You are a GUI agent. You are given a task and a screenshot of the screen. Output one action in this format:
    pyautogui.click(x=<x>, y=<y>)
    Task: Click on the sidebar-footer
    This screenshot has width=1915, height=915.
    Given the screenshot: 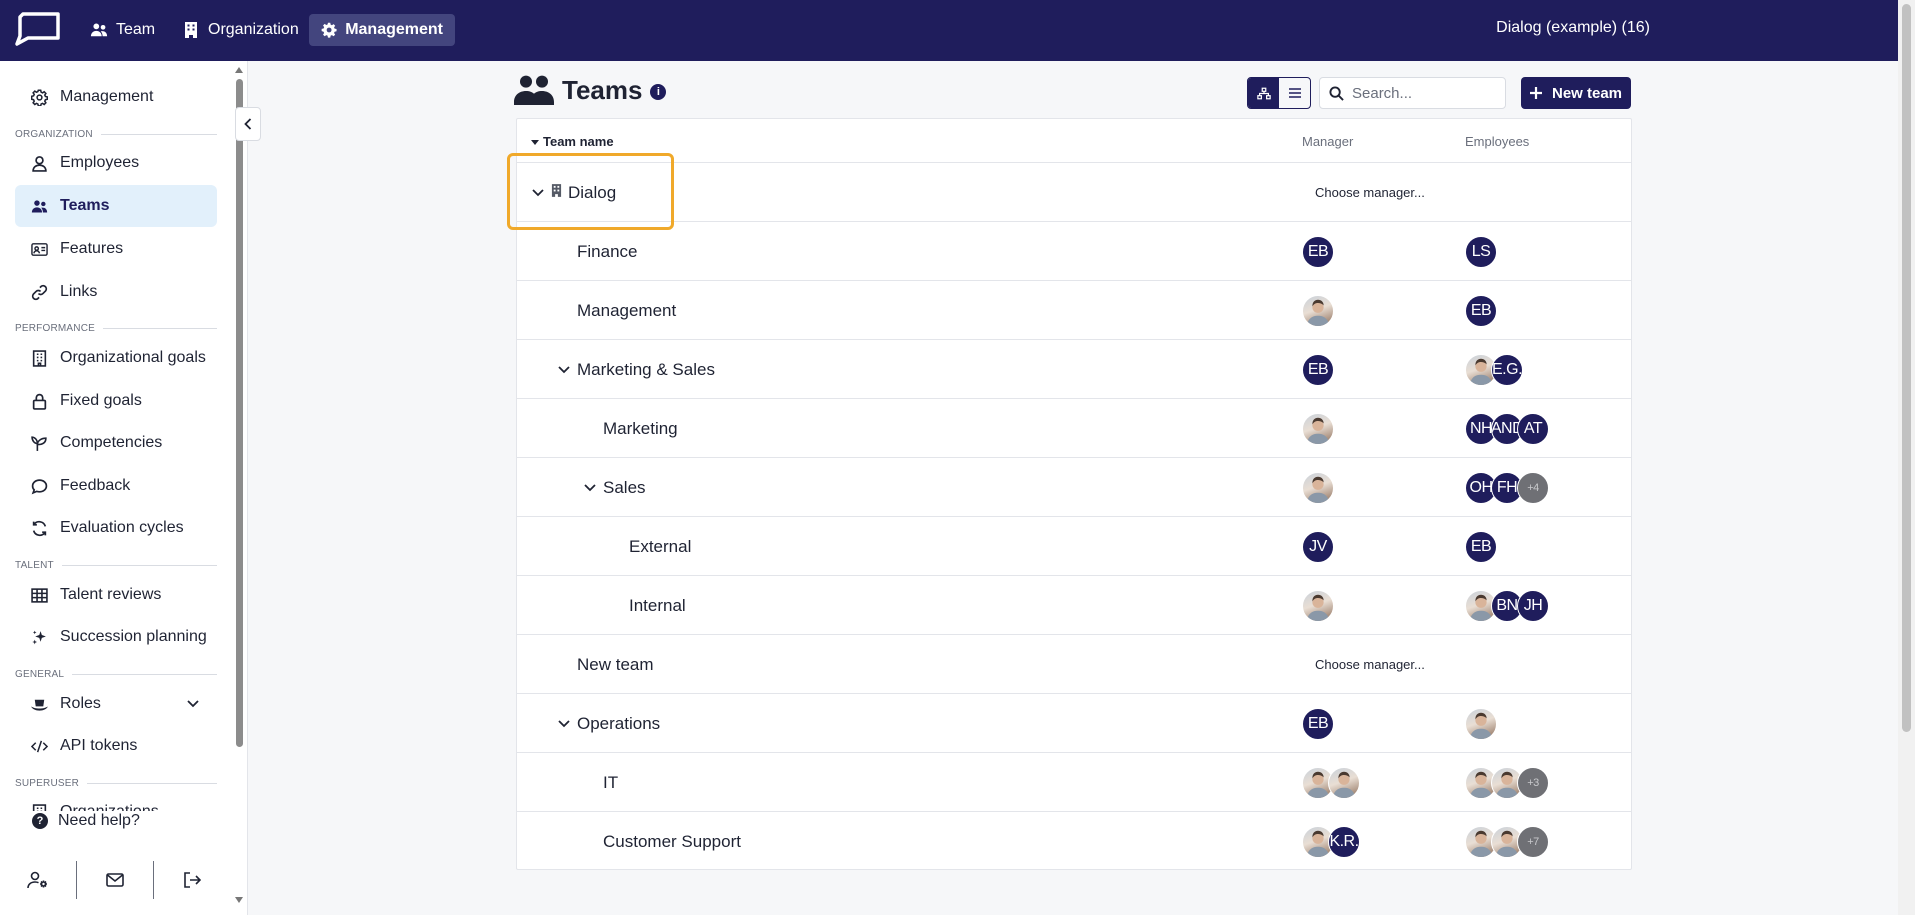 What is the action you would take?
    pyautogui.click(x=116, y=880)
    